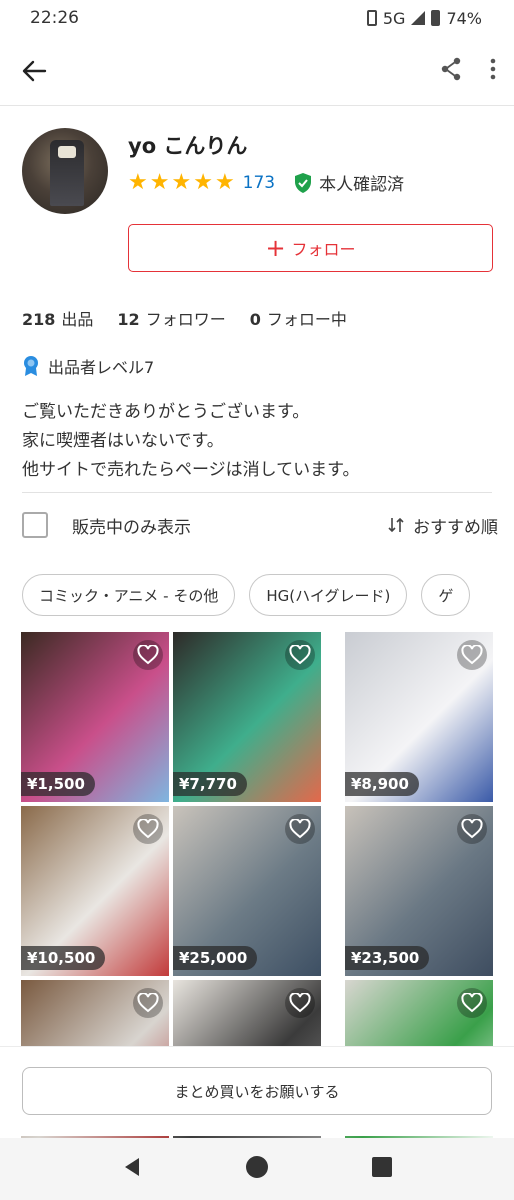 This screenshot has height=1200, width=514. I want to click on battery-icon, so click(436, 18).